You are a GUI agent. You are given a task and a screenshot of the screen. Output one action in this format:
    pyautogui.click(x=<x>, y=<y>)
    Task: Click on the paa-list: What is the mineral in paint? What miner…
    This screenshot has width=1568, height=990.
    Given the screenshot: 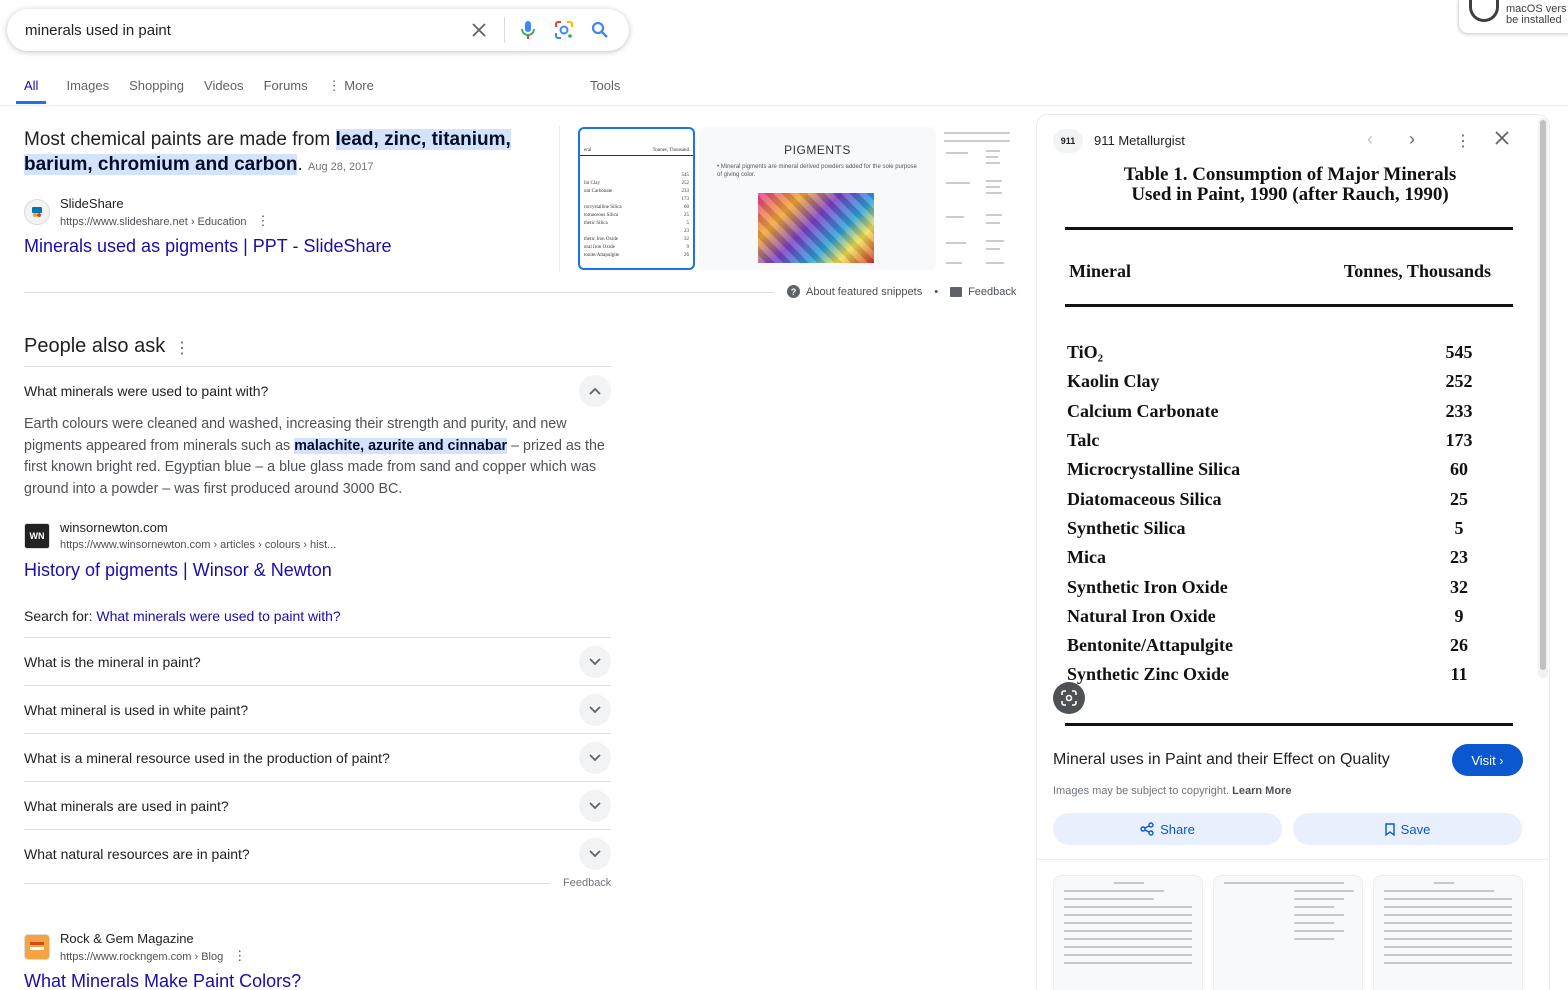 What is the action you would take?
    pyautogui.click(x=317, y=757)
    